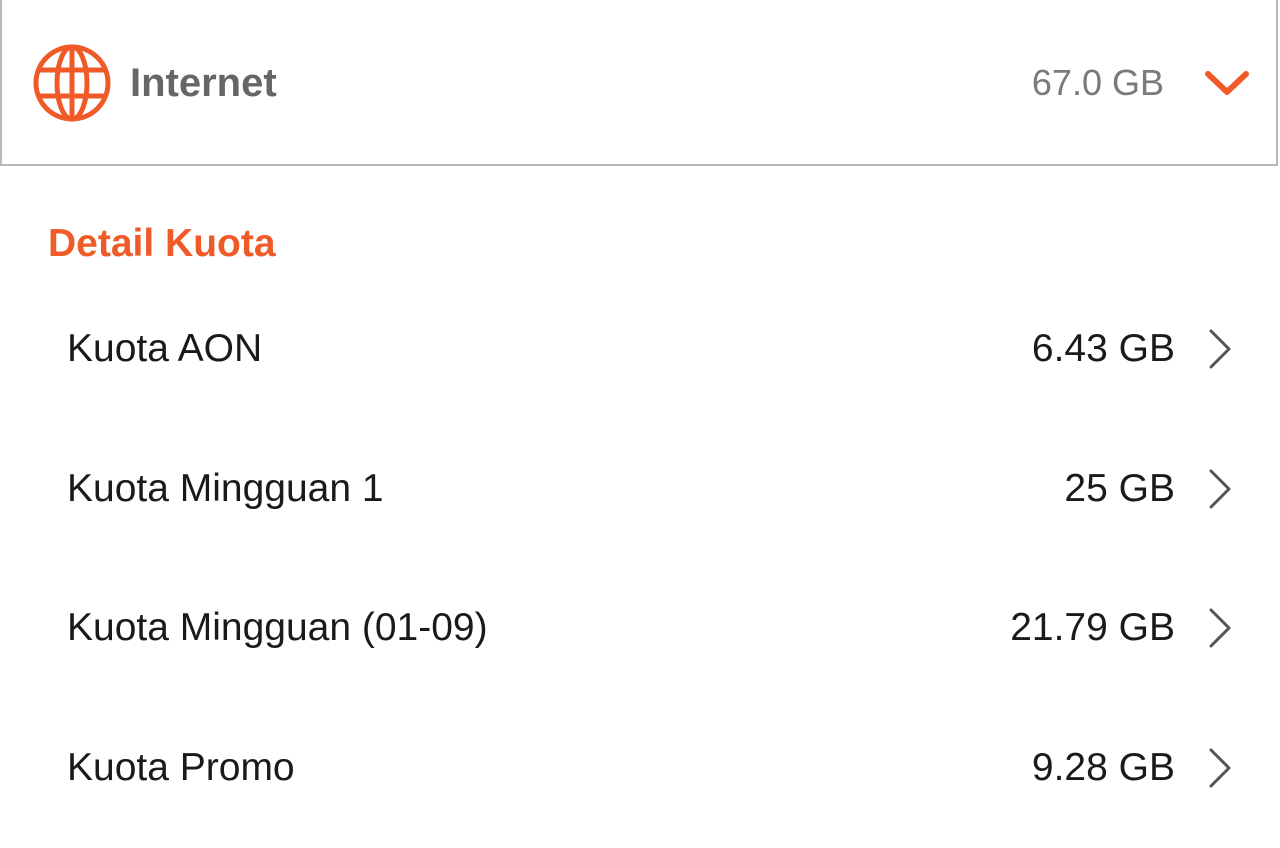  What do you see at coordinates (72, 83) in the screenshot?
I see `globe-icon` at bounding box center [72, 83].